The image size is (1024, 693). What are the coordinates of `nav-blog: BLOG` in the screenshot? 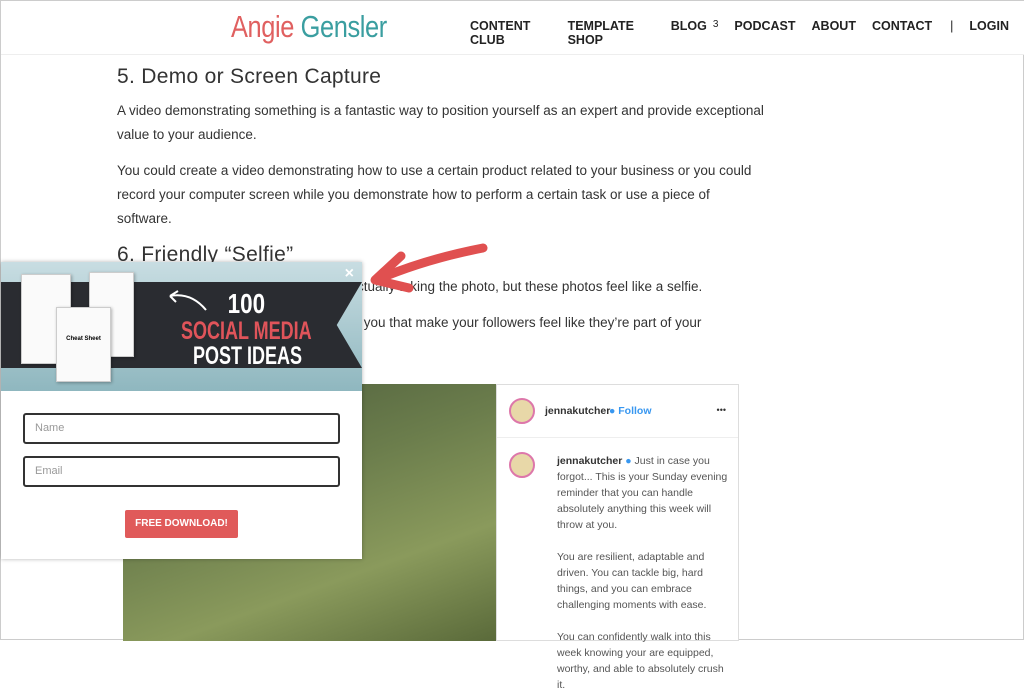 It's located at (689, 33).